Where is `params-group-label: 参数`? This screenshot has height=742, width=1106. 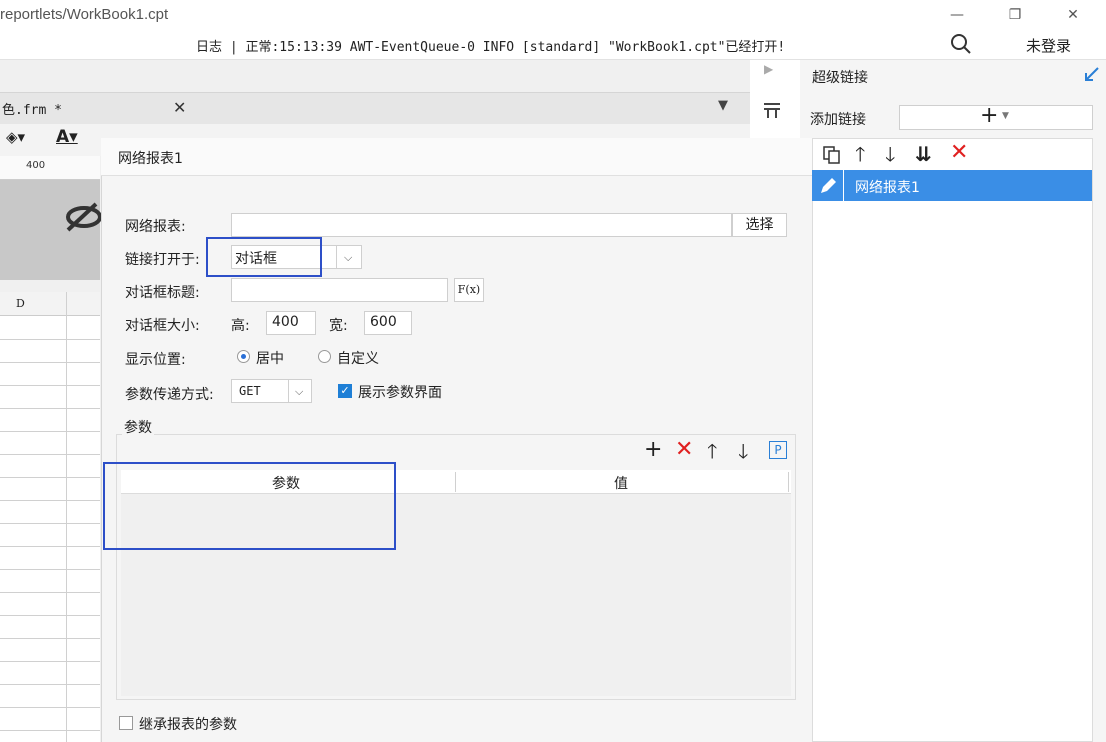
params-group-label: 参数 is located at coordinates (138, 427).